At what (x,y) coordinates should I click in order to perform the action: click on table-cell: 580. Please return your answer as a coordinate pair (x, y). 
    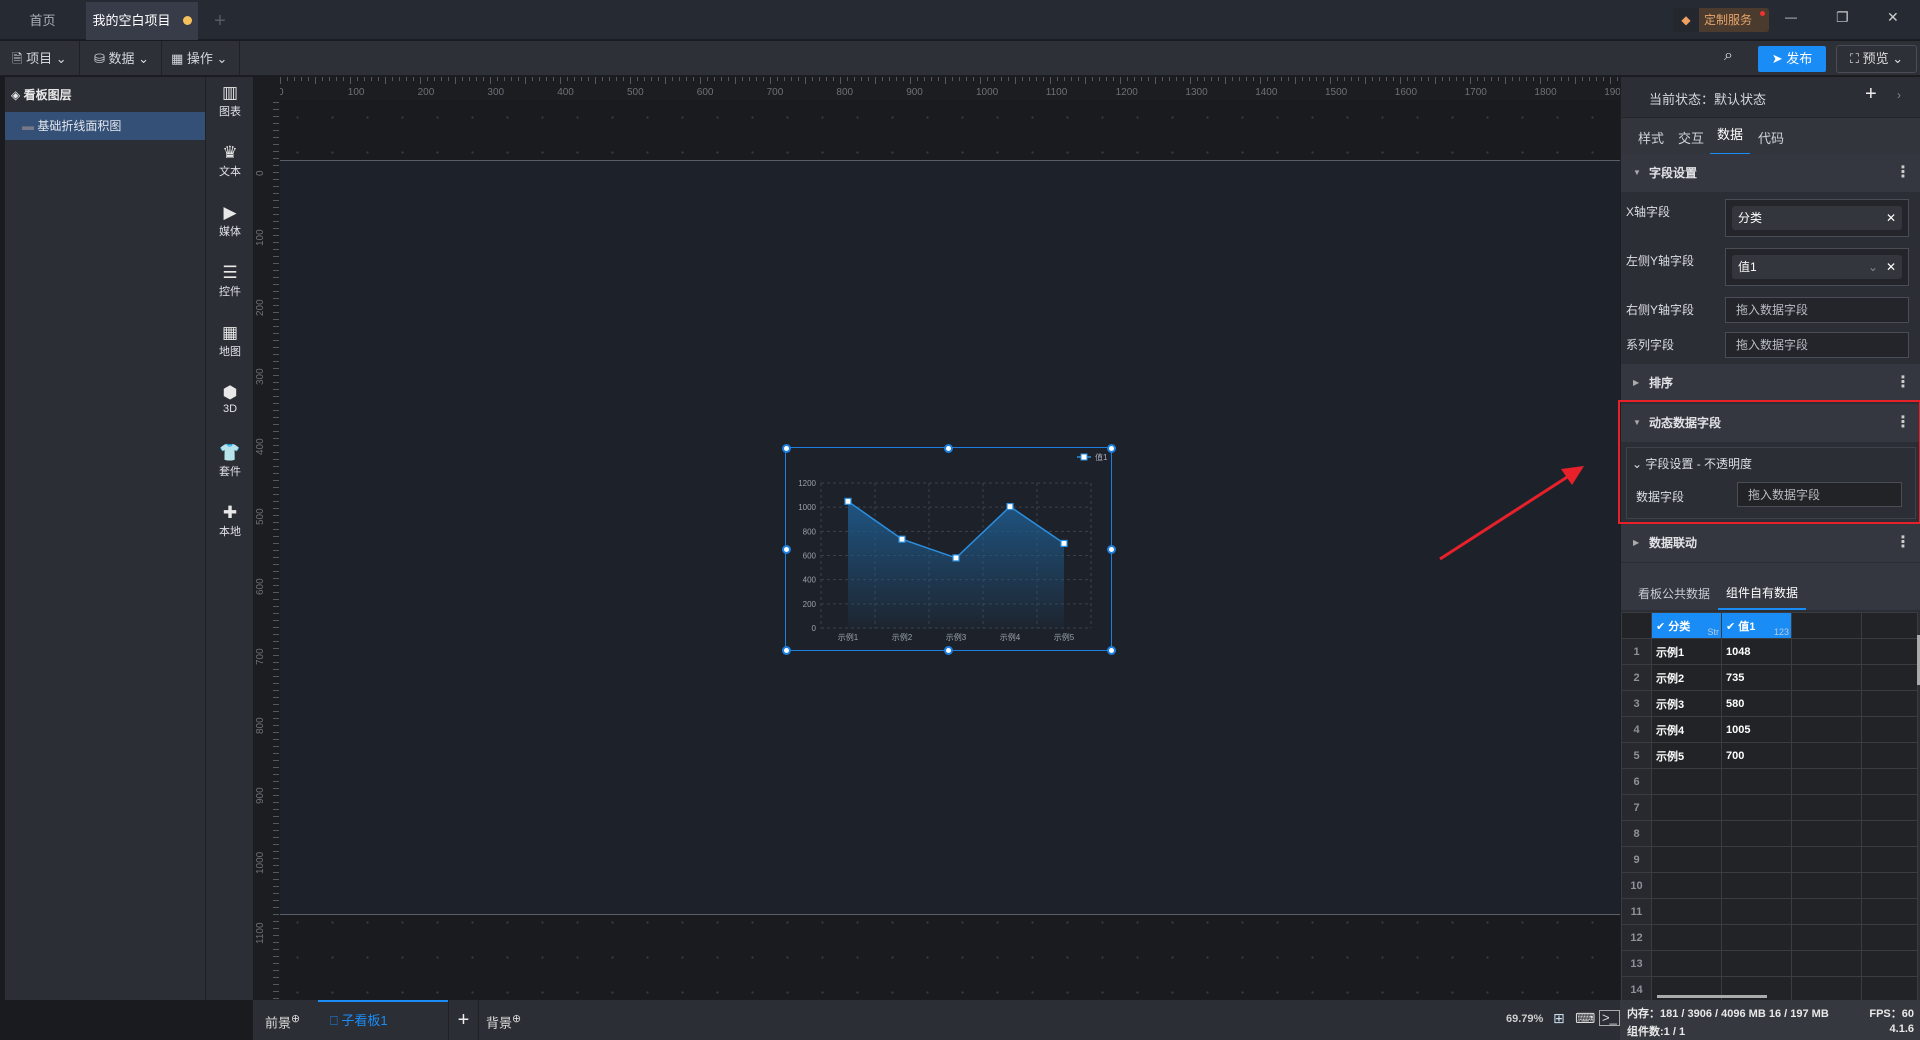
    Looking at the image, I should click on (1756, 703).